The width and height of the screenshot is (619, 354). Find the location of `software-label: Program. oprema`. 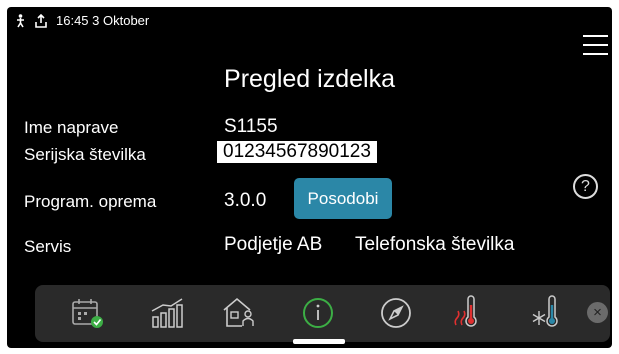

software-label: Program. oprema is located at coordinates (90, 201).